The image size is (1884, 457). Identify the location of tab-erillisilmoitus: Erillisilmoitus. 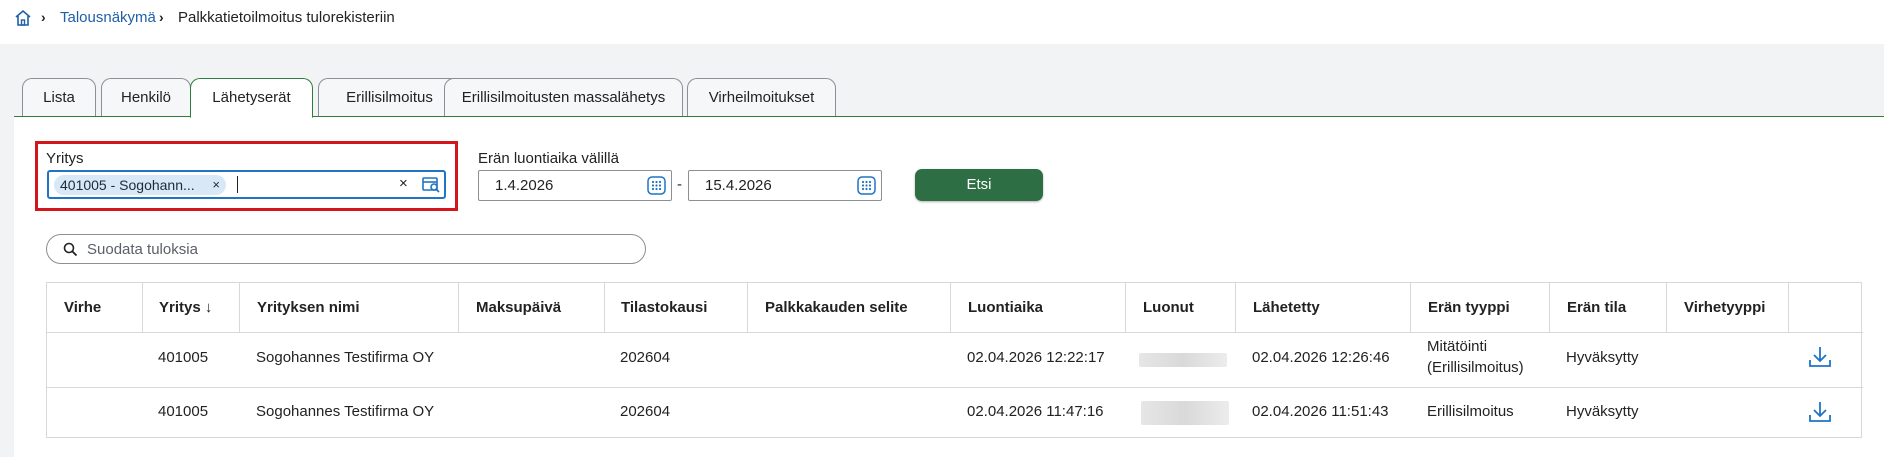
(389, 97).